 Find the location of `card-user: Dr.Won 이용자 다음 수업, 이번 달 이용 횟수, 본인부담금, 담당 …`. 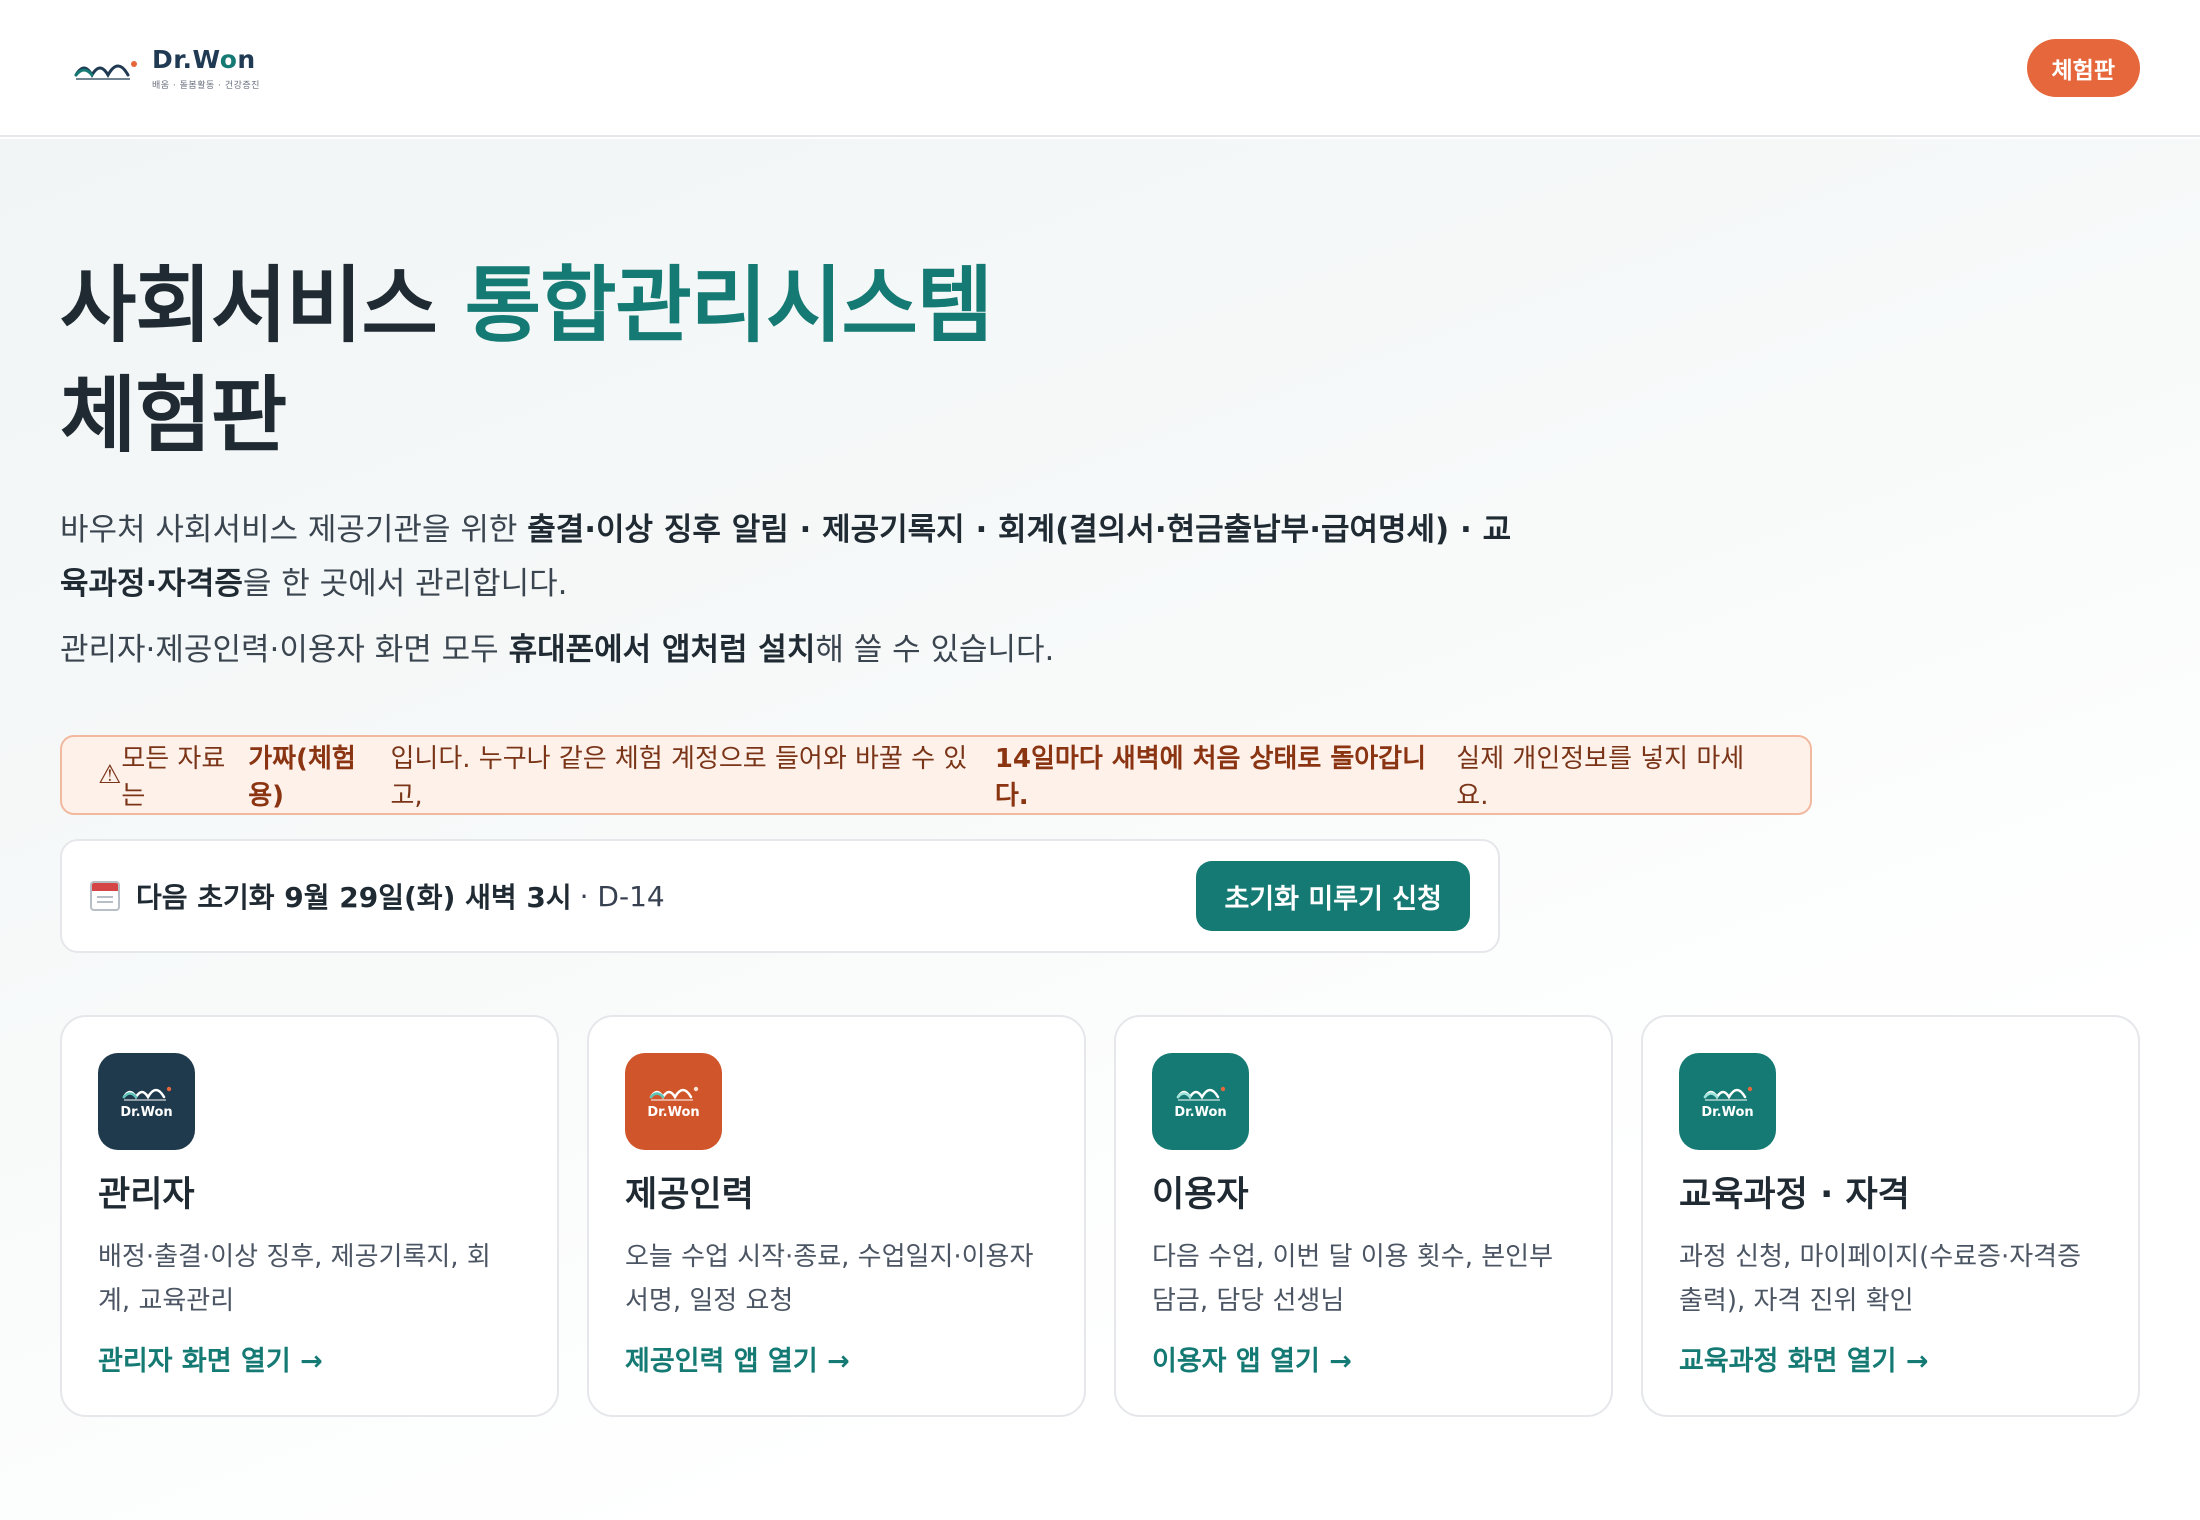

card-user: Dr.Won 이용자 다음 수업, 이번 달 이용 횟수, 본인부담금, 담당 … is located at coordinates (1363, 1216).